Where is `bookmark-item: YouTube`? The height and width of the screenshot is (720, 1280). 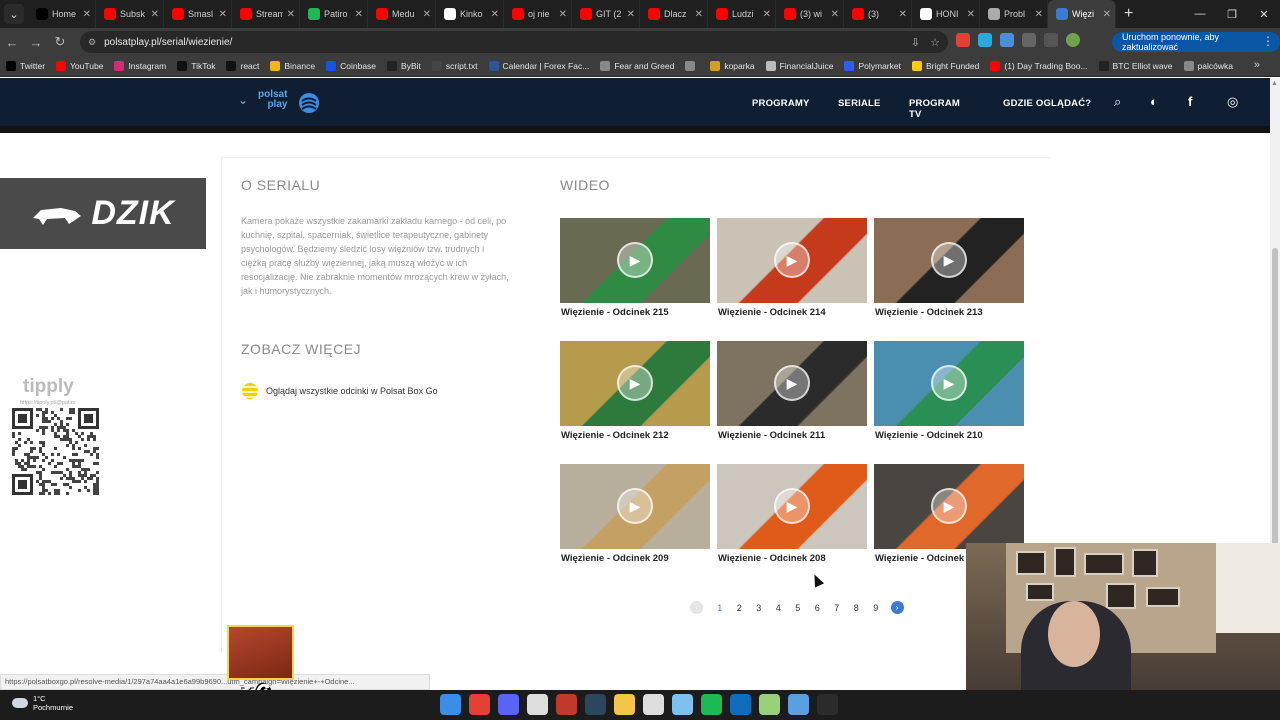
bookmark-item: YouTube is located at coordinates (79, 66).